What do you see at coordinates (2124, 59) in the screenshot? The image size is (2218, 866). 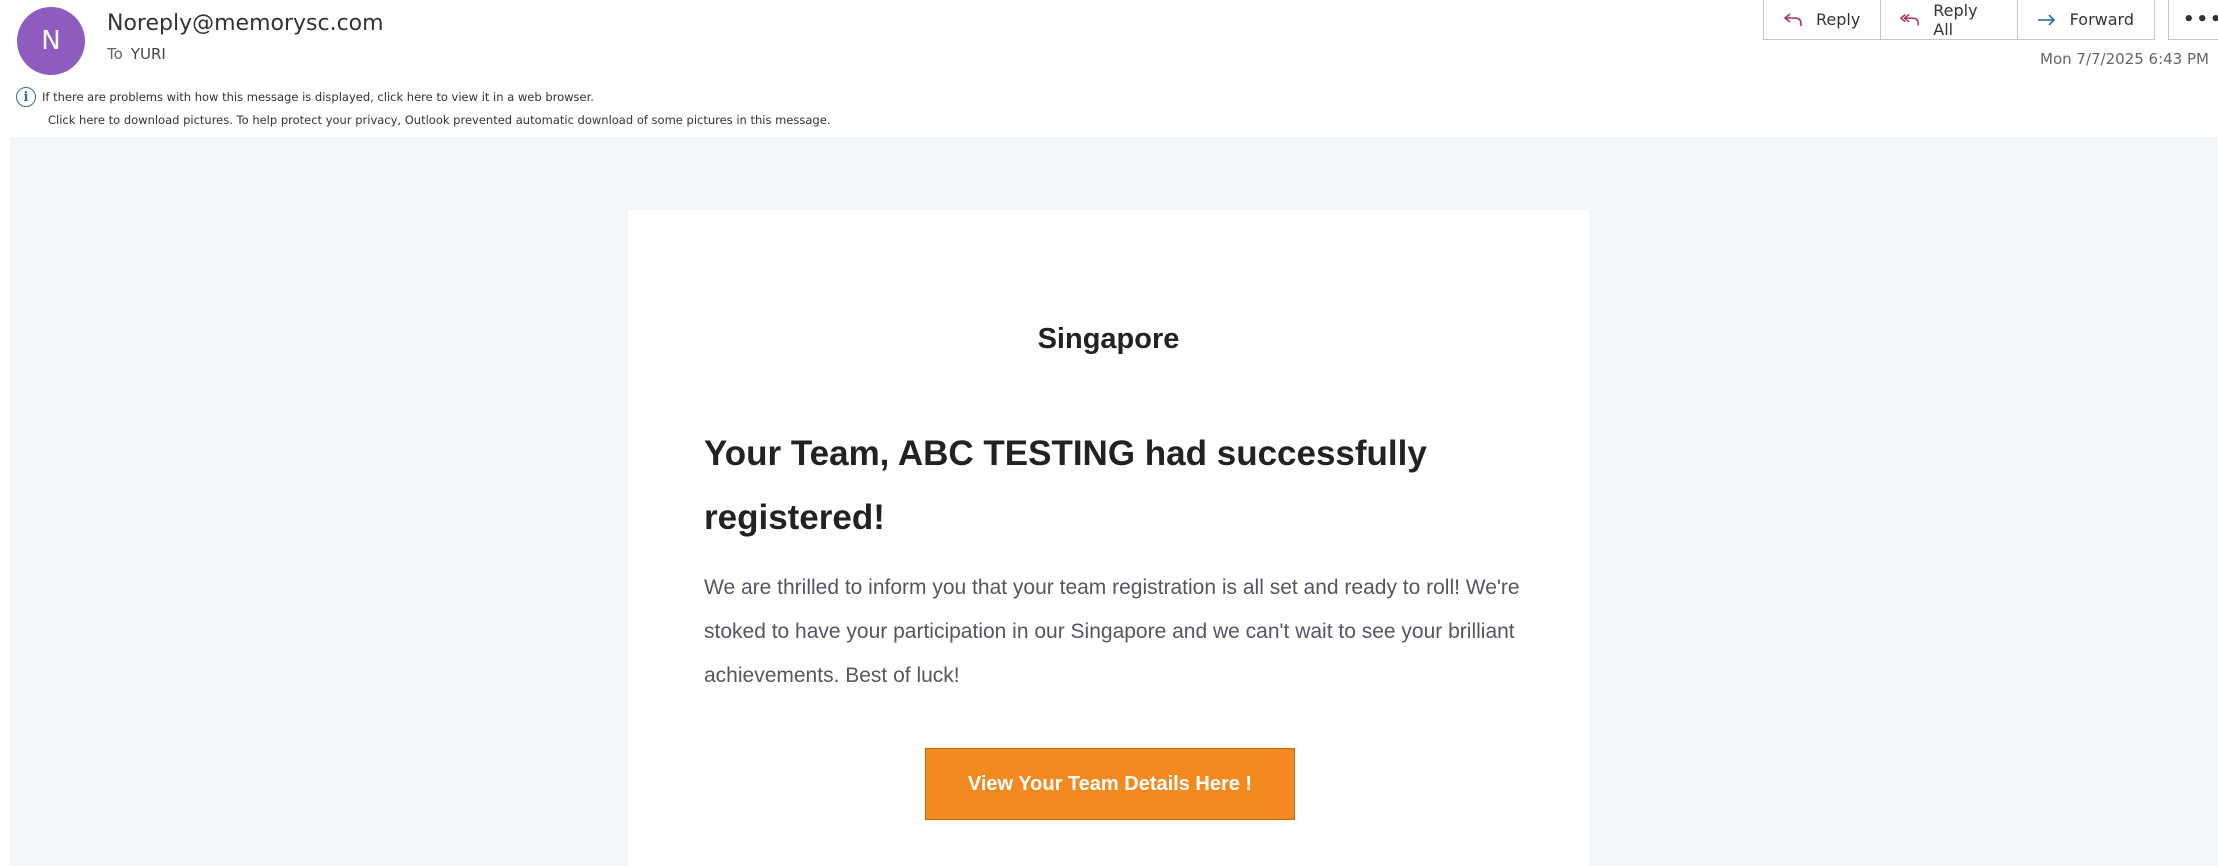 I see `received-datetime: Mon 7/7/2025 6:43 PM` at bounding box center [2124, 59].